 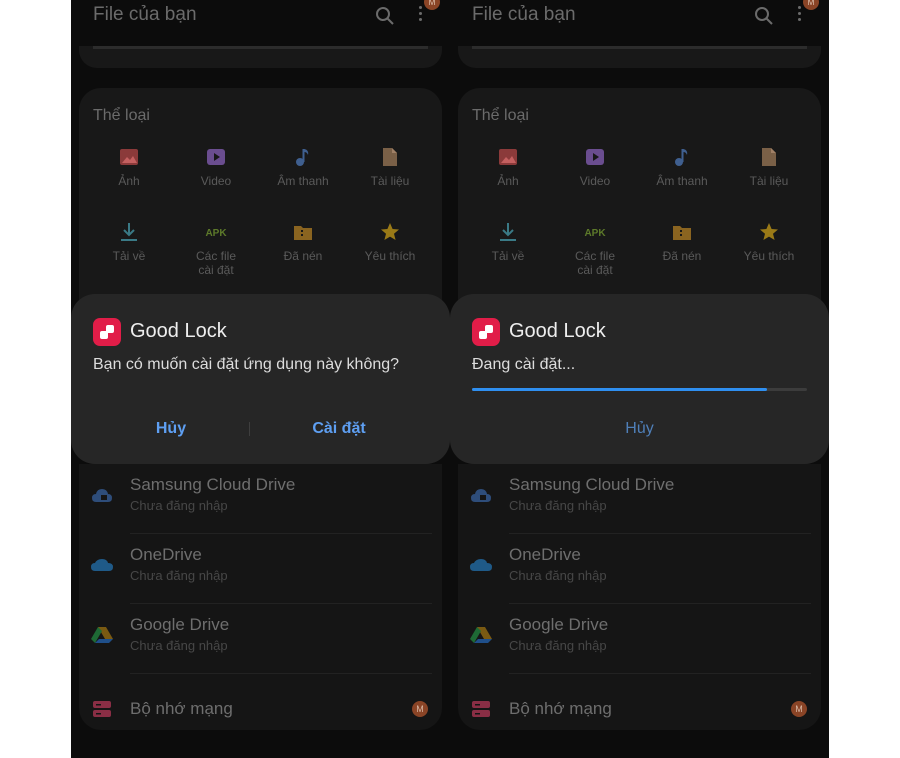 What do you see at coordinates (129, 181) in the screenshot?
I see `category-label: Ảnh` at bounding box center [129, 181].